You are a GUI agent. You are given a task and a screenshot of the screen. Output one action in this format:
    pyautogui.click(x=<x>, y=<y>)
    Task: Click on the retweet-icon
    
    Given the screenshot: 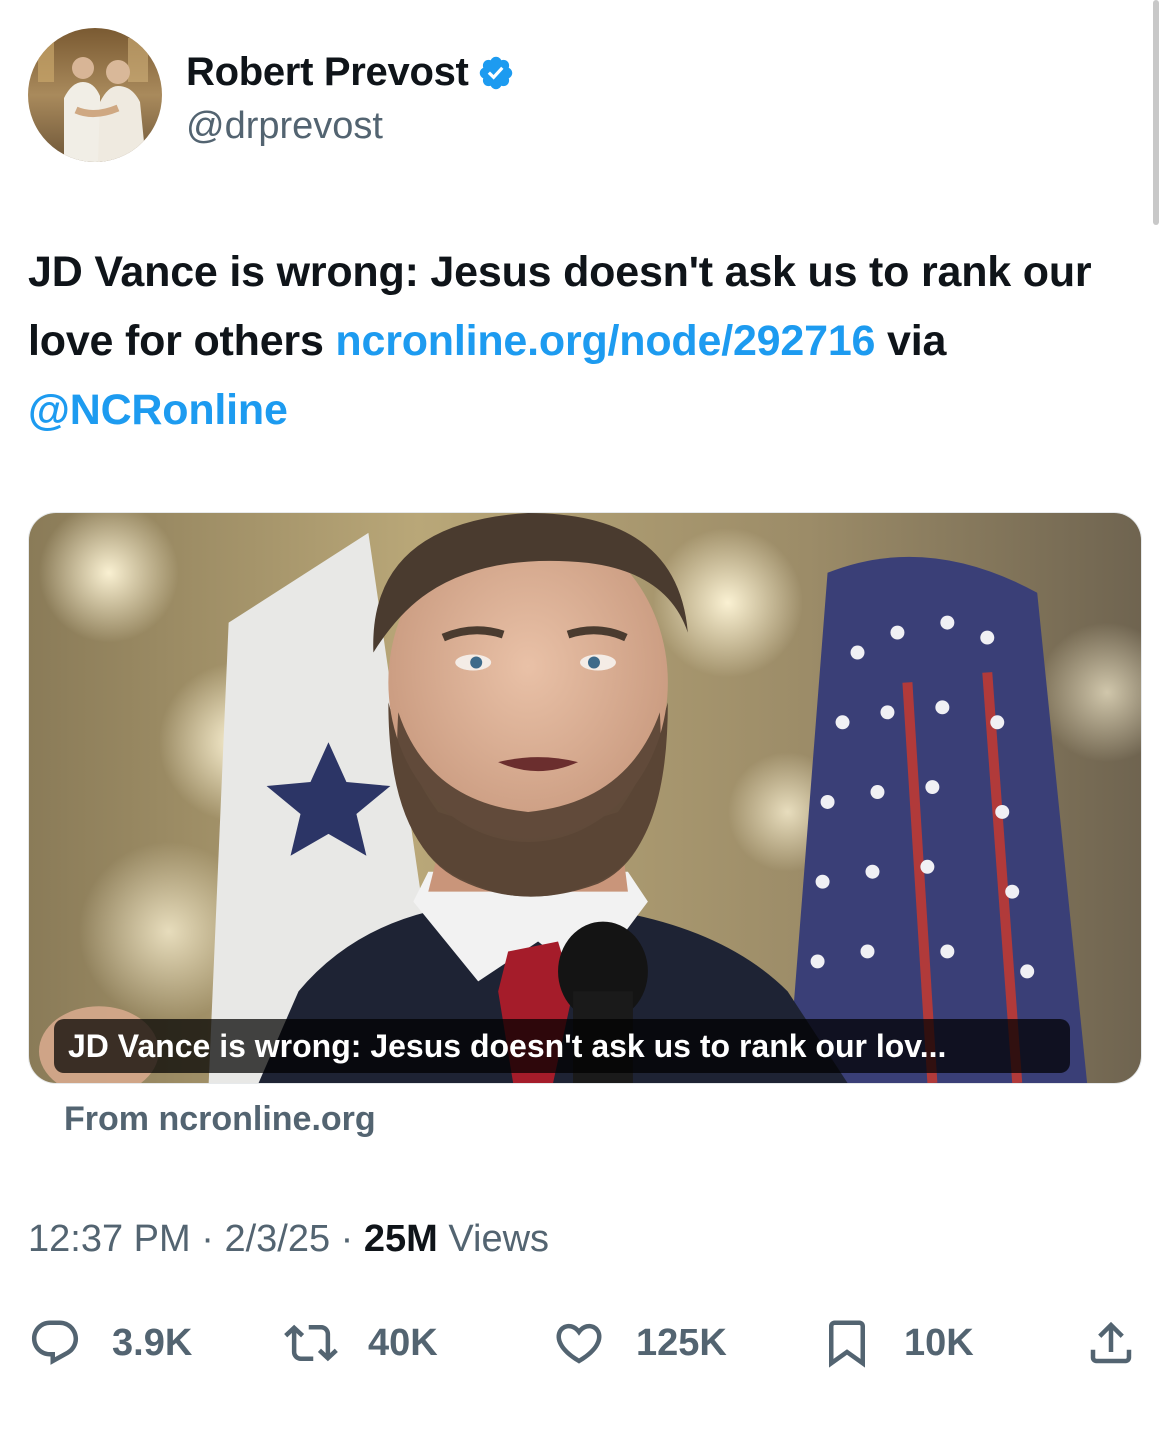 What is the action you would take?
    pyautogui.click(x=311, y=1343)
    